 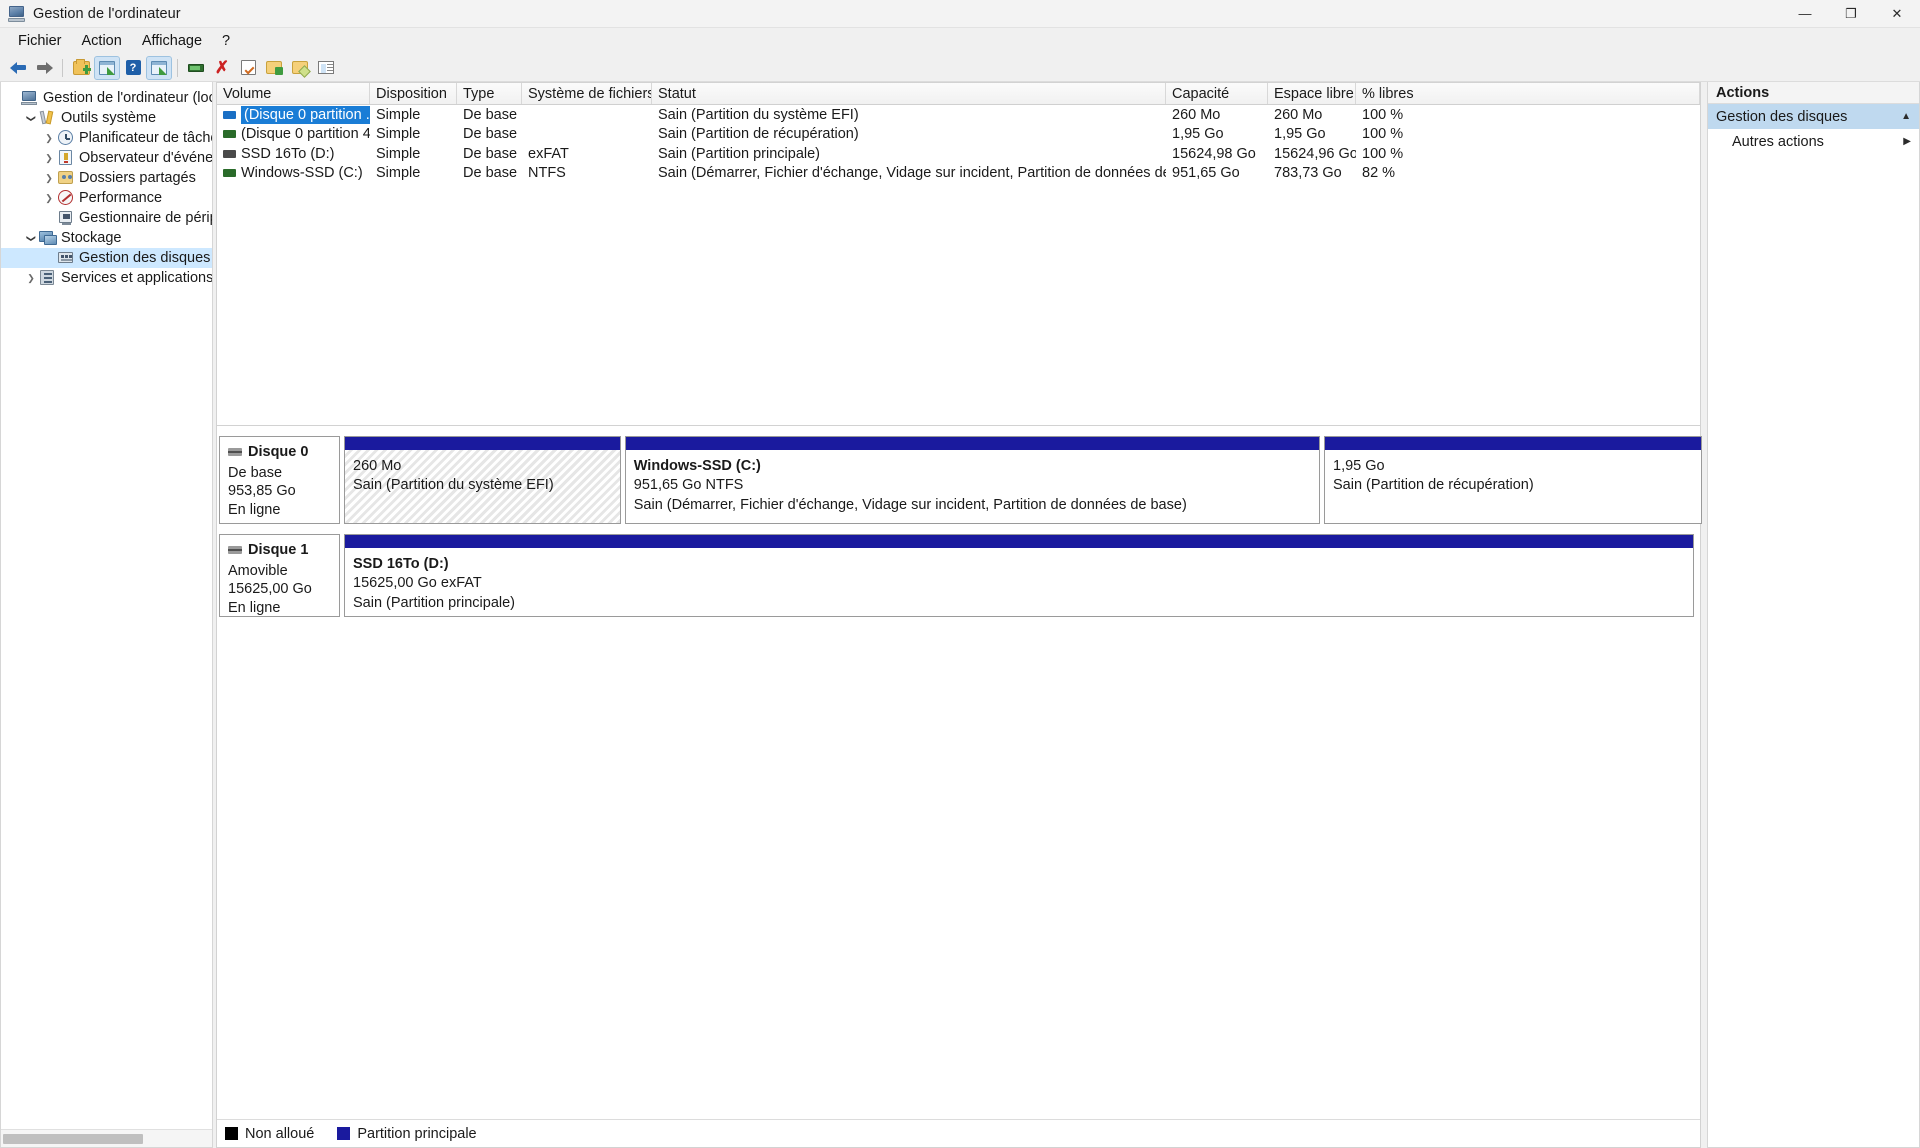 What do you see at coordinates (489, 93) in the screenshot?
I see `column-header-type: Type` at bounding box center [489, 93].